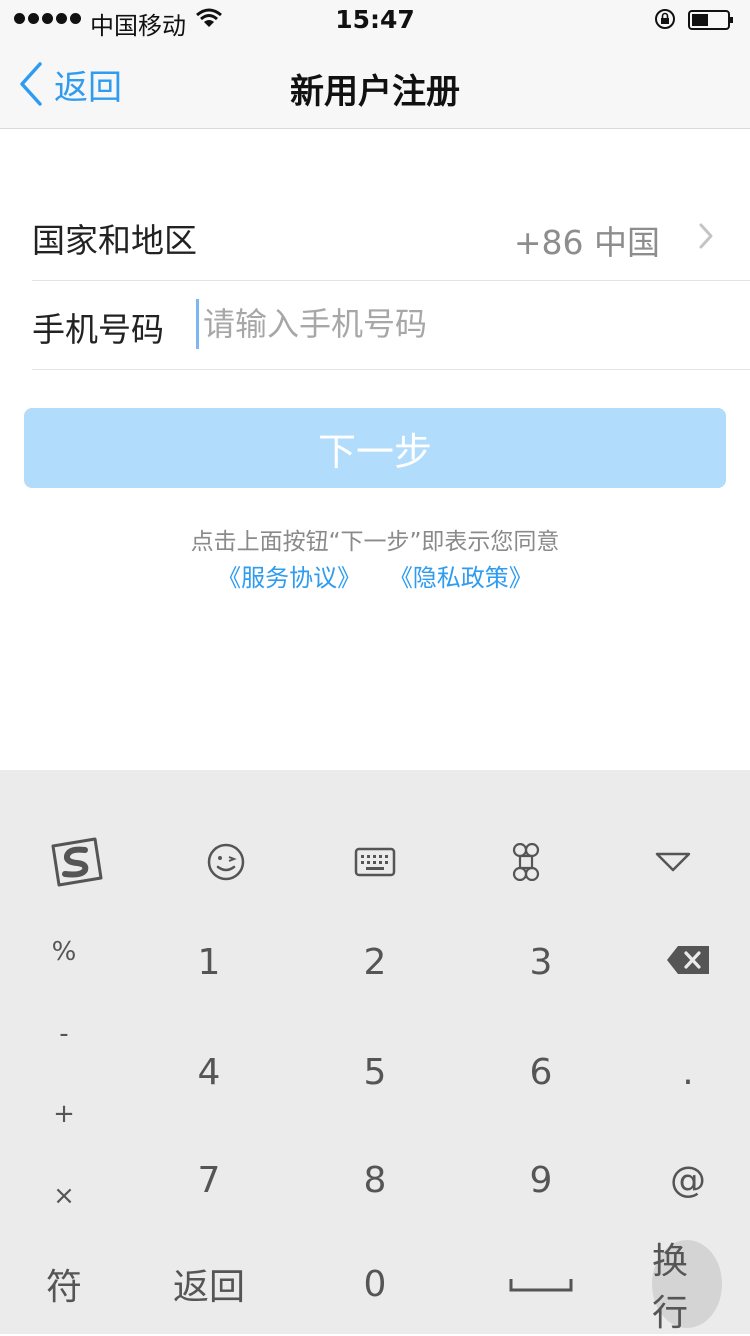 This screenshot has width=750, height=1336. I want to click on key-6: 6, so click(541, 1072).